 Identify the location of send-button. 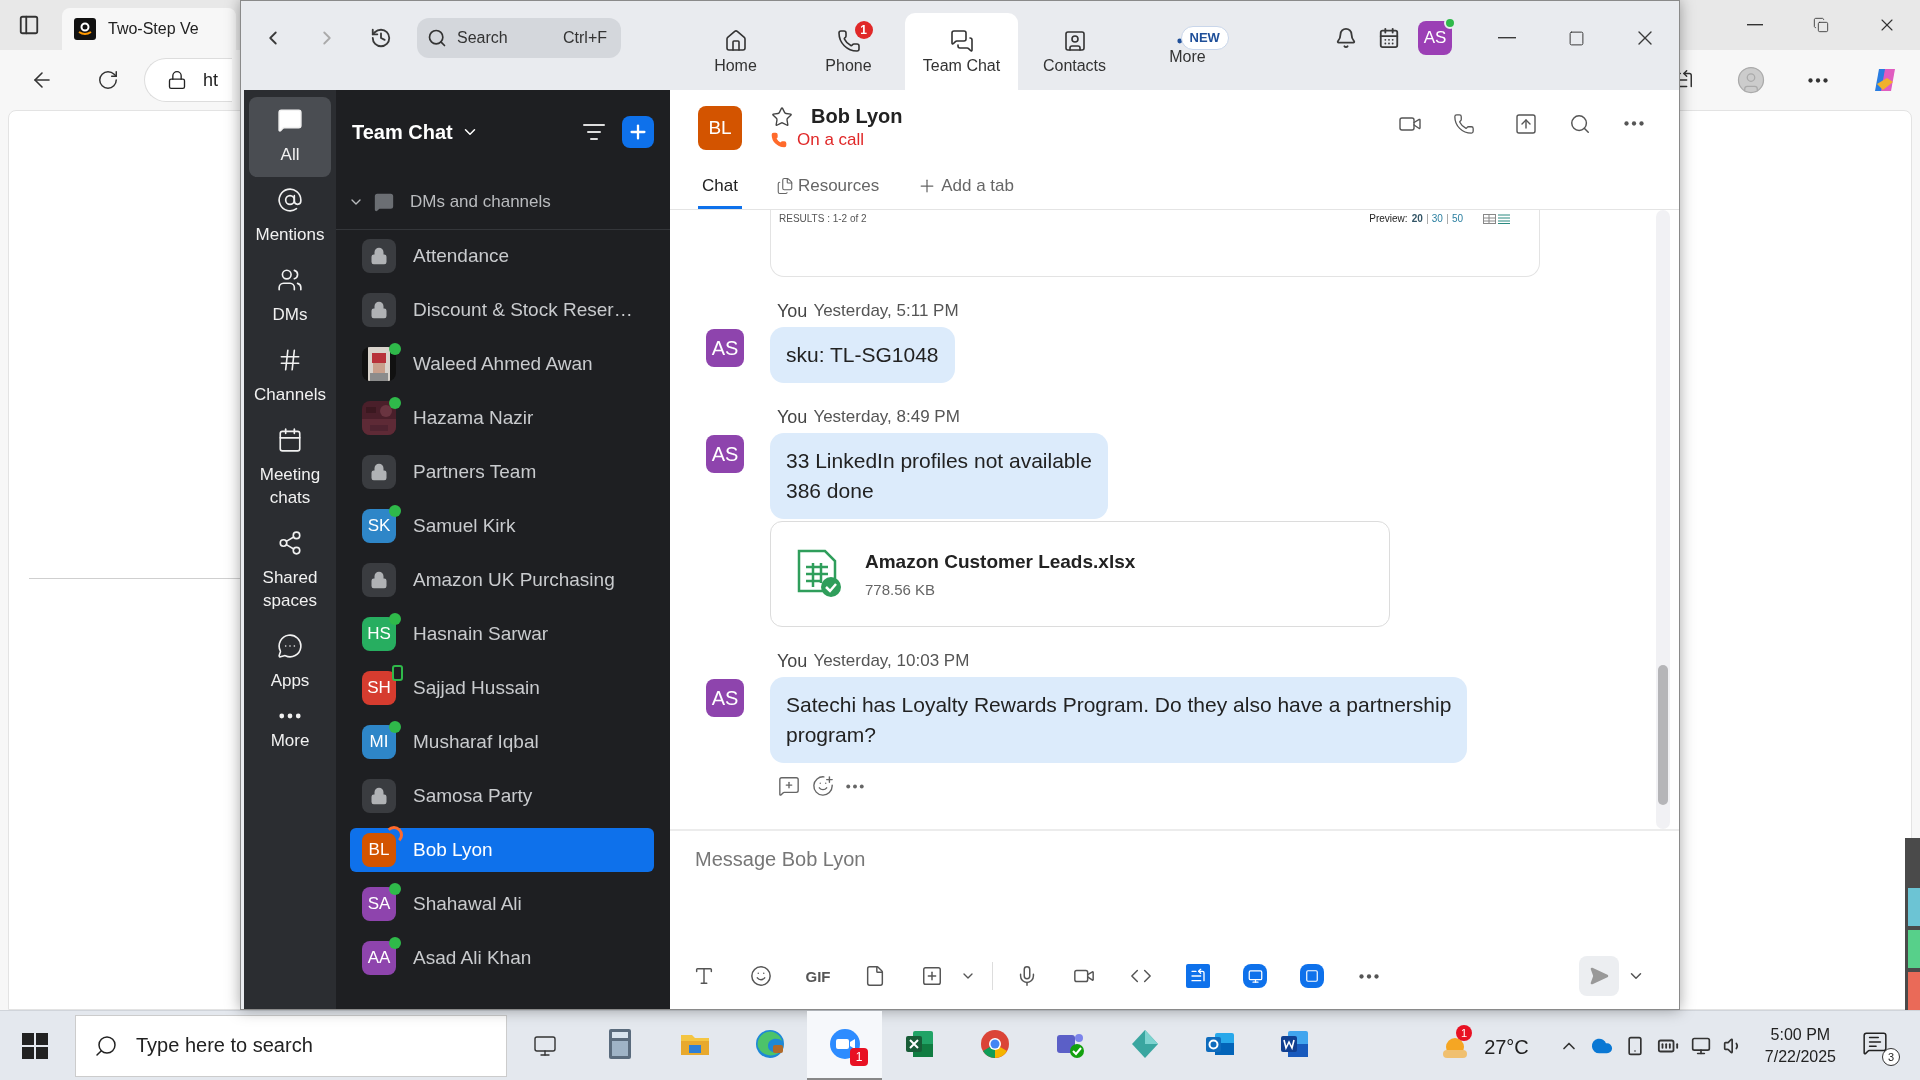
(1599, 976).